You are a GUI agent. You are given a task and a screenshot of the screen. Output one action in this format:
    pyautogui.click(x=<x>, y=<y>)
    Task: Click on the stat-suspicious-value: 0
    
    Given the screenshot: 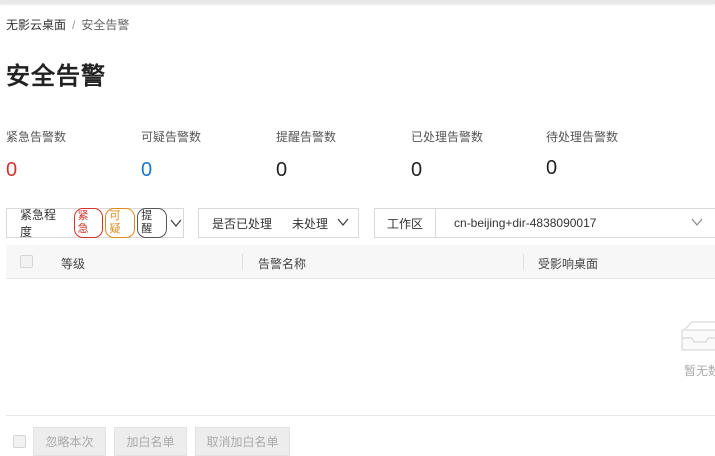 What is the action you would take?
    pyautogui.click(x=147, y=170)
    